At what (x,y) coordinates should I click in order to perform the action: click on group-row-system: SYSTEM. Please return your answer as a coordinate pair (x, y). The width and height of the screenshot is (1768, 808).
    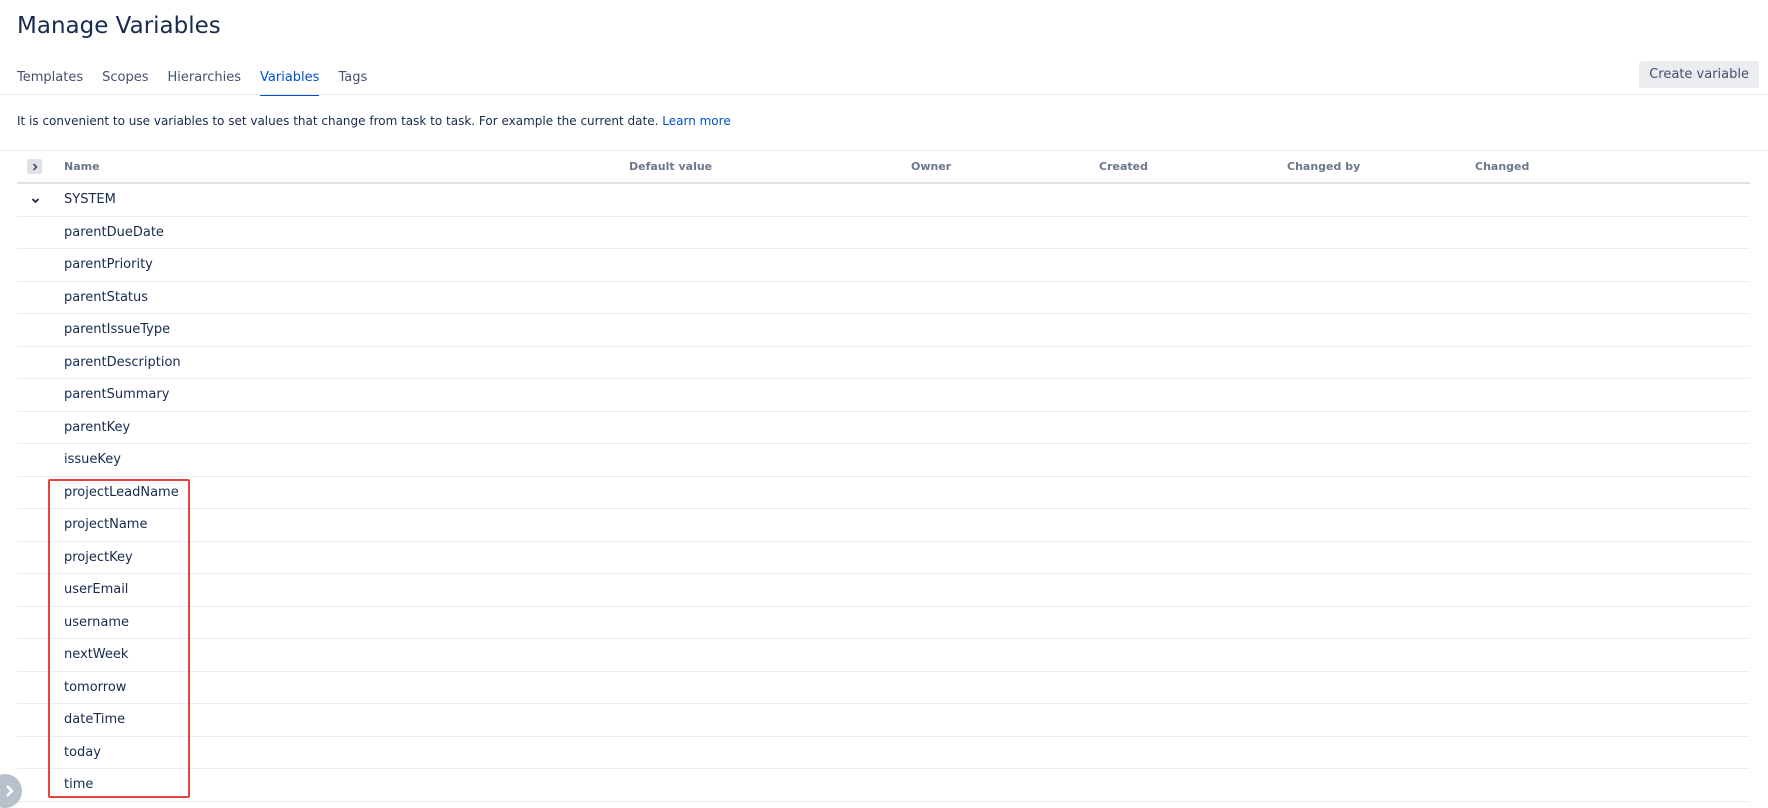
    Looking at the image, I should click on (883, 200).